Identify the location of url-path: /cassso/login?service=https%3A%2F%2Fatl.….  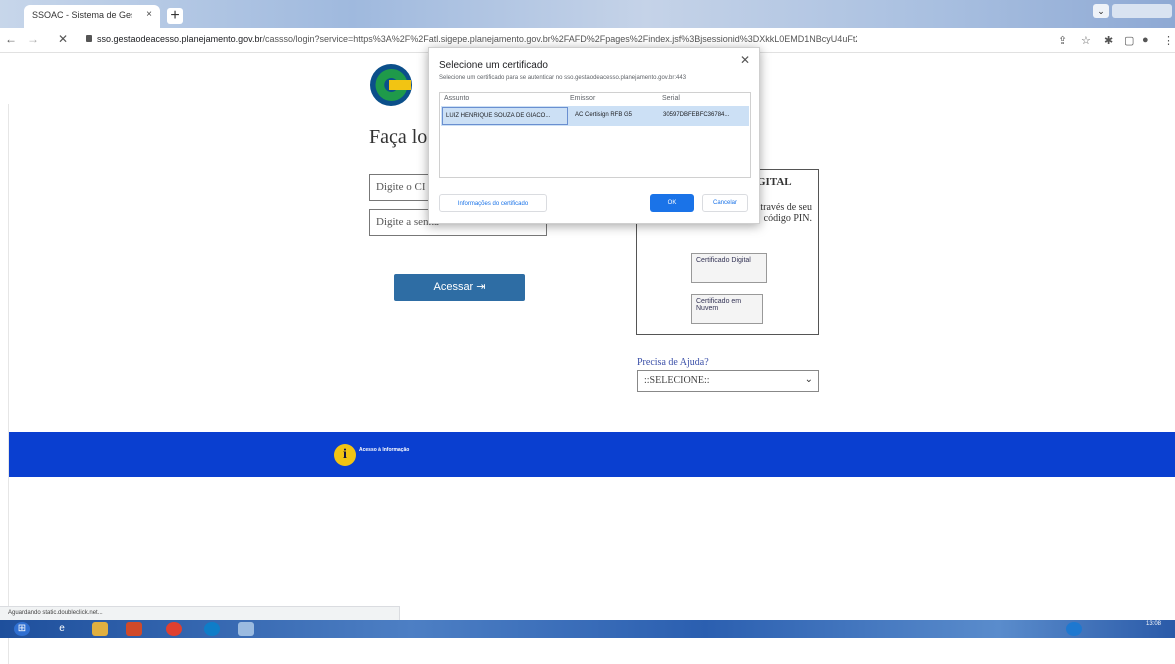
(559, 39).